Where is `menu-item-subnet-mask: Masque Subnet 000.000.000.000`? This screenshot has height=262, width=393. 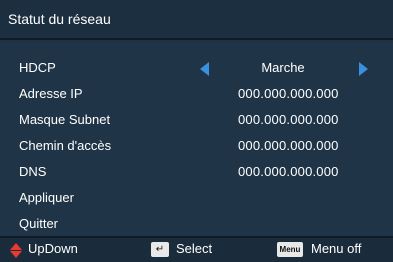
menu-item-subnet-mask: Masque Subnet 000.000.000.000 is located at coordinates (196, 120).